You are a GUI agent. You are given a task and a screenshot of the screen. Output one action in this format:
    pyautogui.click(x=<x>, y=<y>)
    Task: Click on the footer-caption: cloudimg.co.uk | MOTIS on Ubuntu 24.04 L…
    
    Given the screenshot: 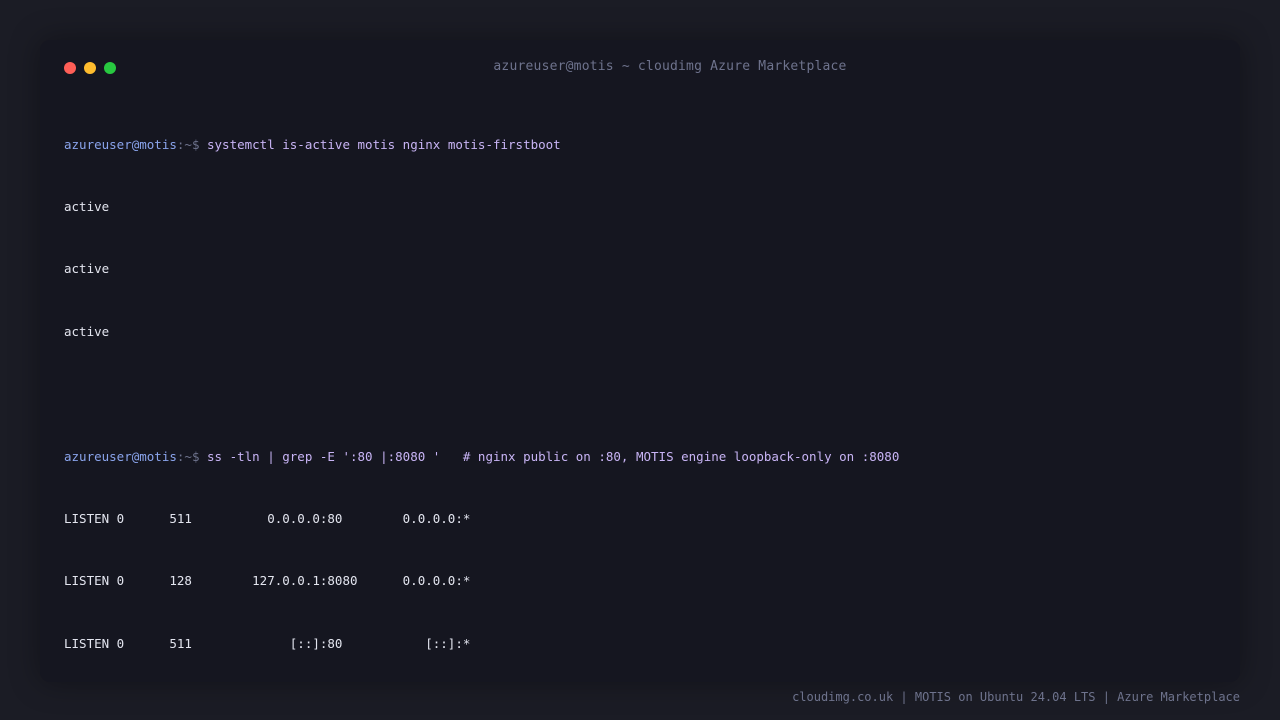 What is the action you would take?
    pyautogui.click(x=1016, y=697)
    